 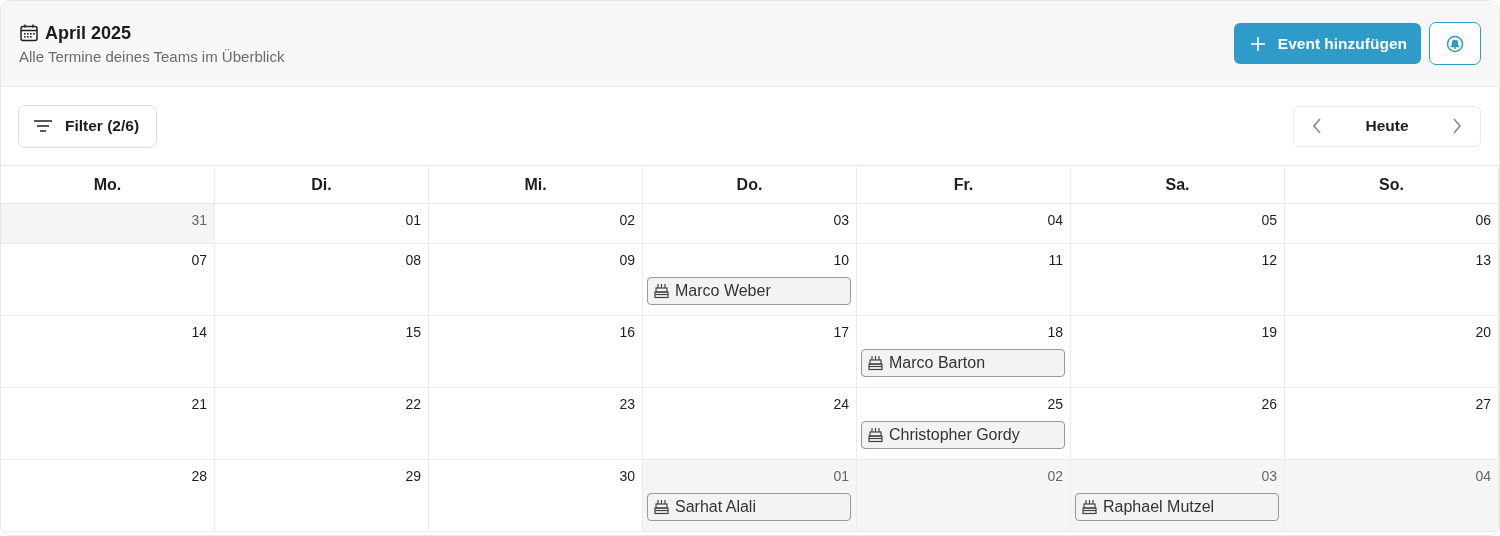 What do you see at coordinates (199, 332) in the screenshot?
I see `day-number: 14` at bounding box center [199, 332].